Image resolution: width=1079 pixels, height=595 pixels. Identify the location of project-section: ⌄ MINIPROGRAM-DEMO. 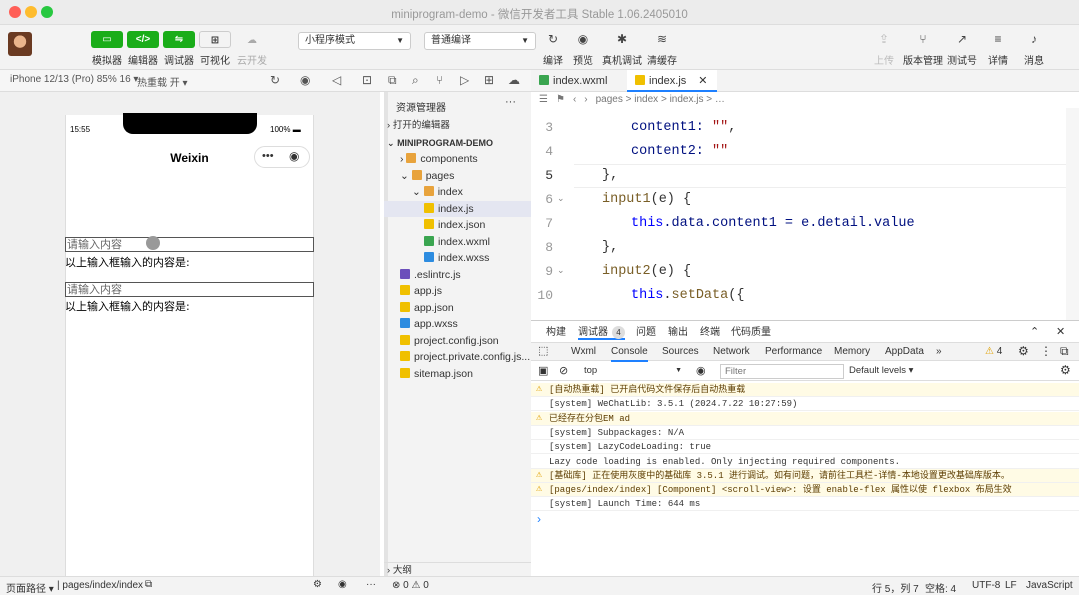
(457, 143).